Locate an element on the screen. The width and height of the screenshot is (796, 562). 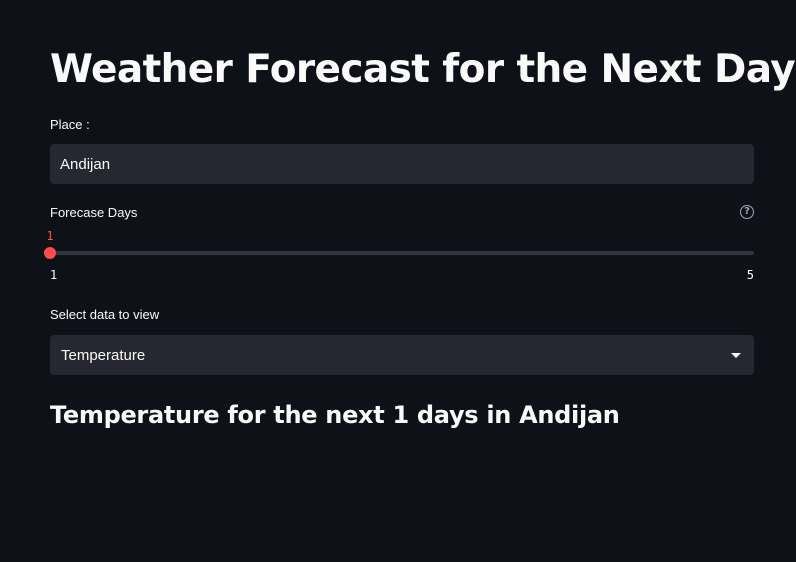
place-input is located at coordinates (402, 164).